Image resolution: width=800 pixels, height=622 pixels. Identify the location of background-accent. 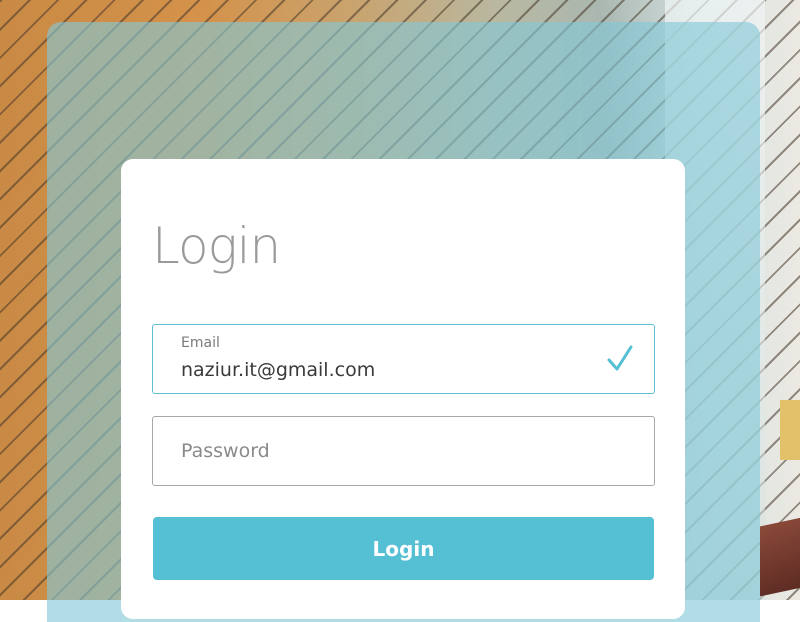
(790, 430).